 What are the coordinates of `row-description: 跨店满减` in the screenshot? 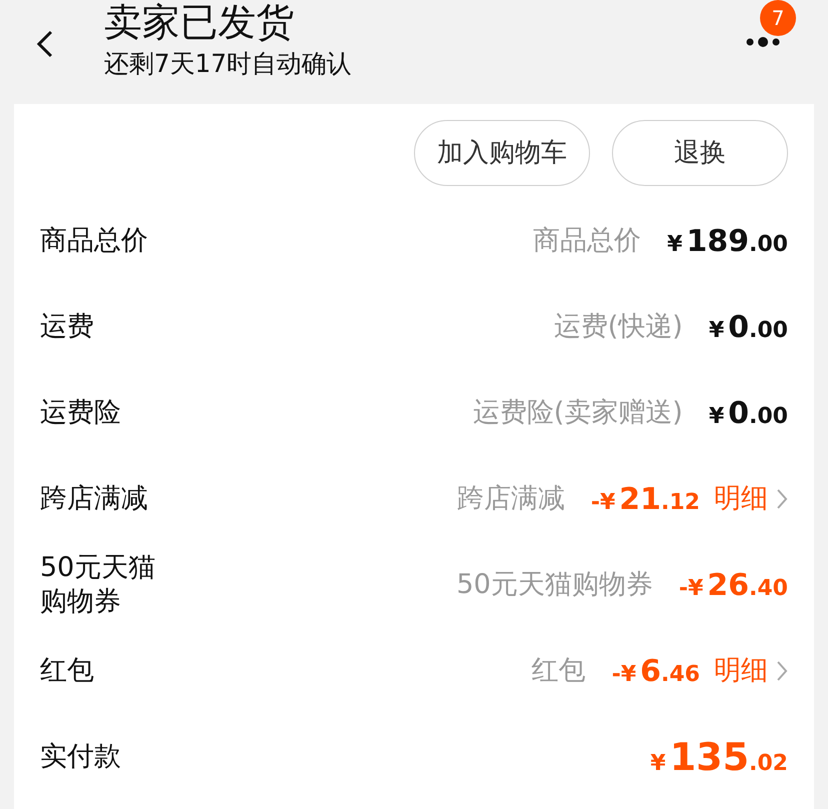 It's located at (510, 499).